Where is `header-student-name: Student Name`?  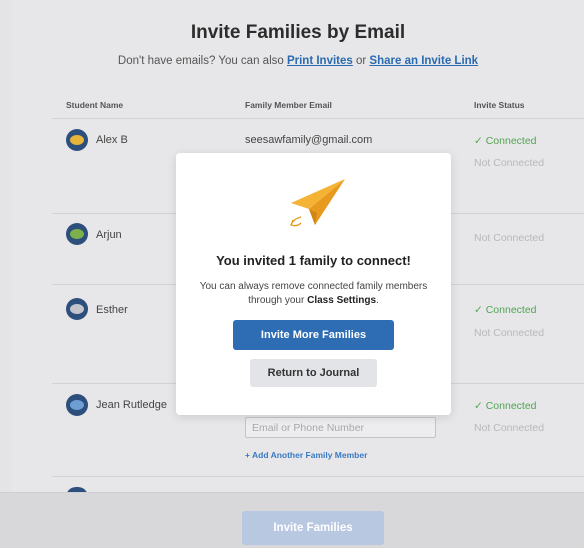 header-student-name: Student Name is located at coordinates (95, 105).